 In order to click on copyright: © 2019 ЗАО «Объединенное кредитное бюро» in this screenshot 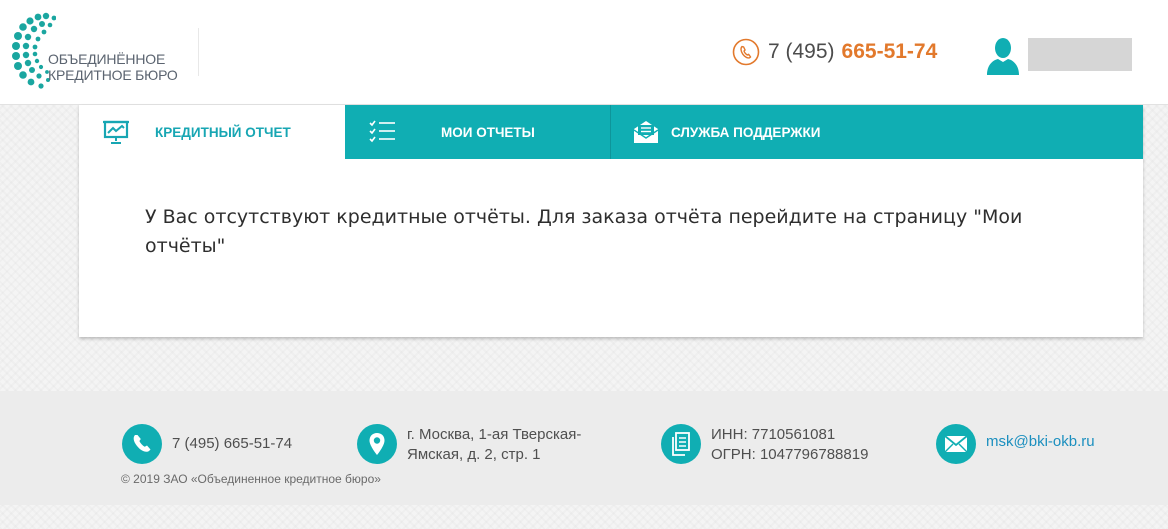, I will do `click(251, 479)`.